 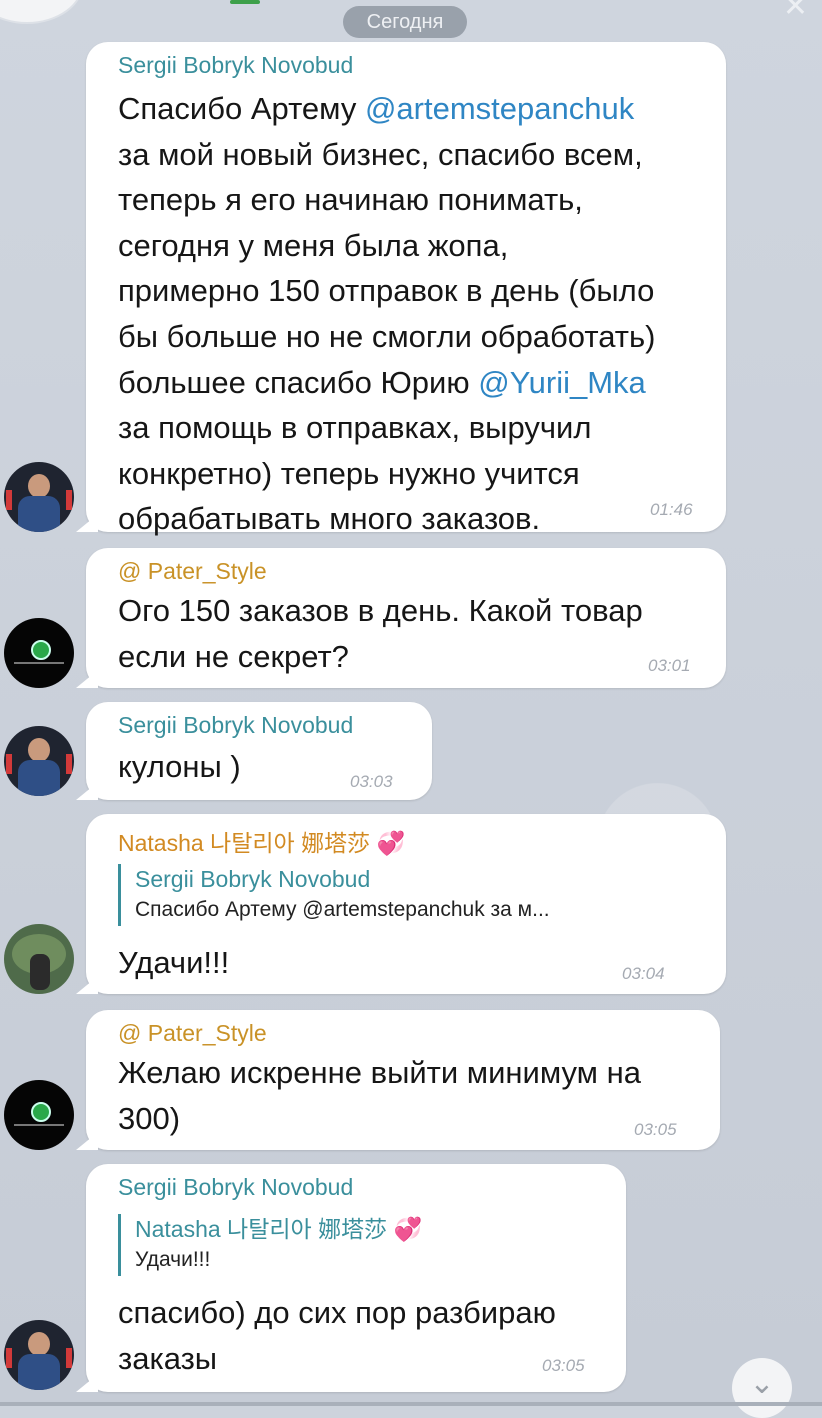 What do you see at coordinates (499, 108) in the screenshot?
I see `mention-link: @artemstepanchuk` at bounding box center [499, 108].